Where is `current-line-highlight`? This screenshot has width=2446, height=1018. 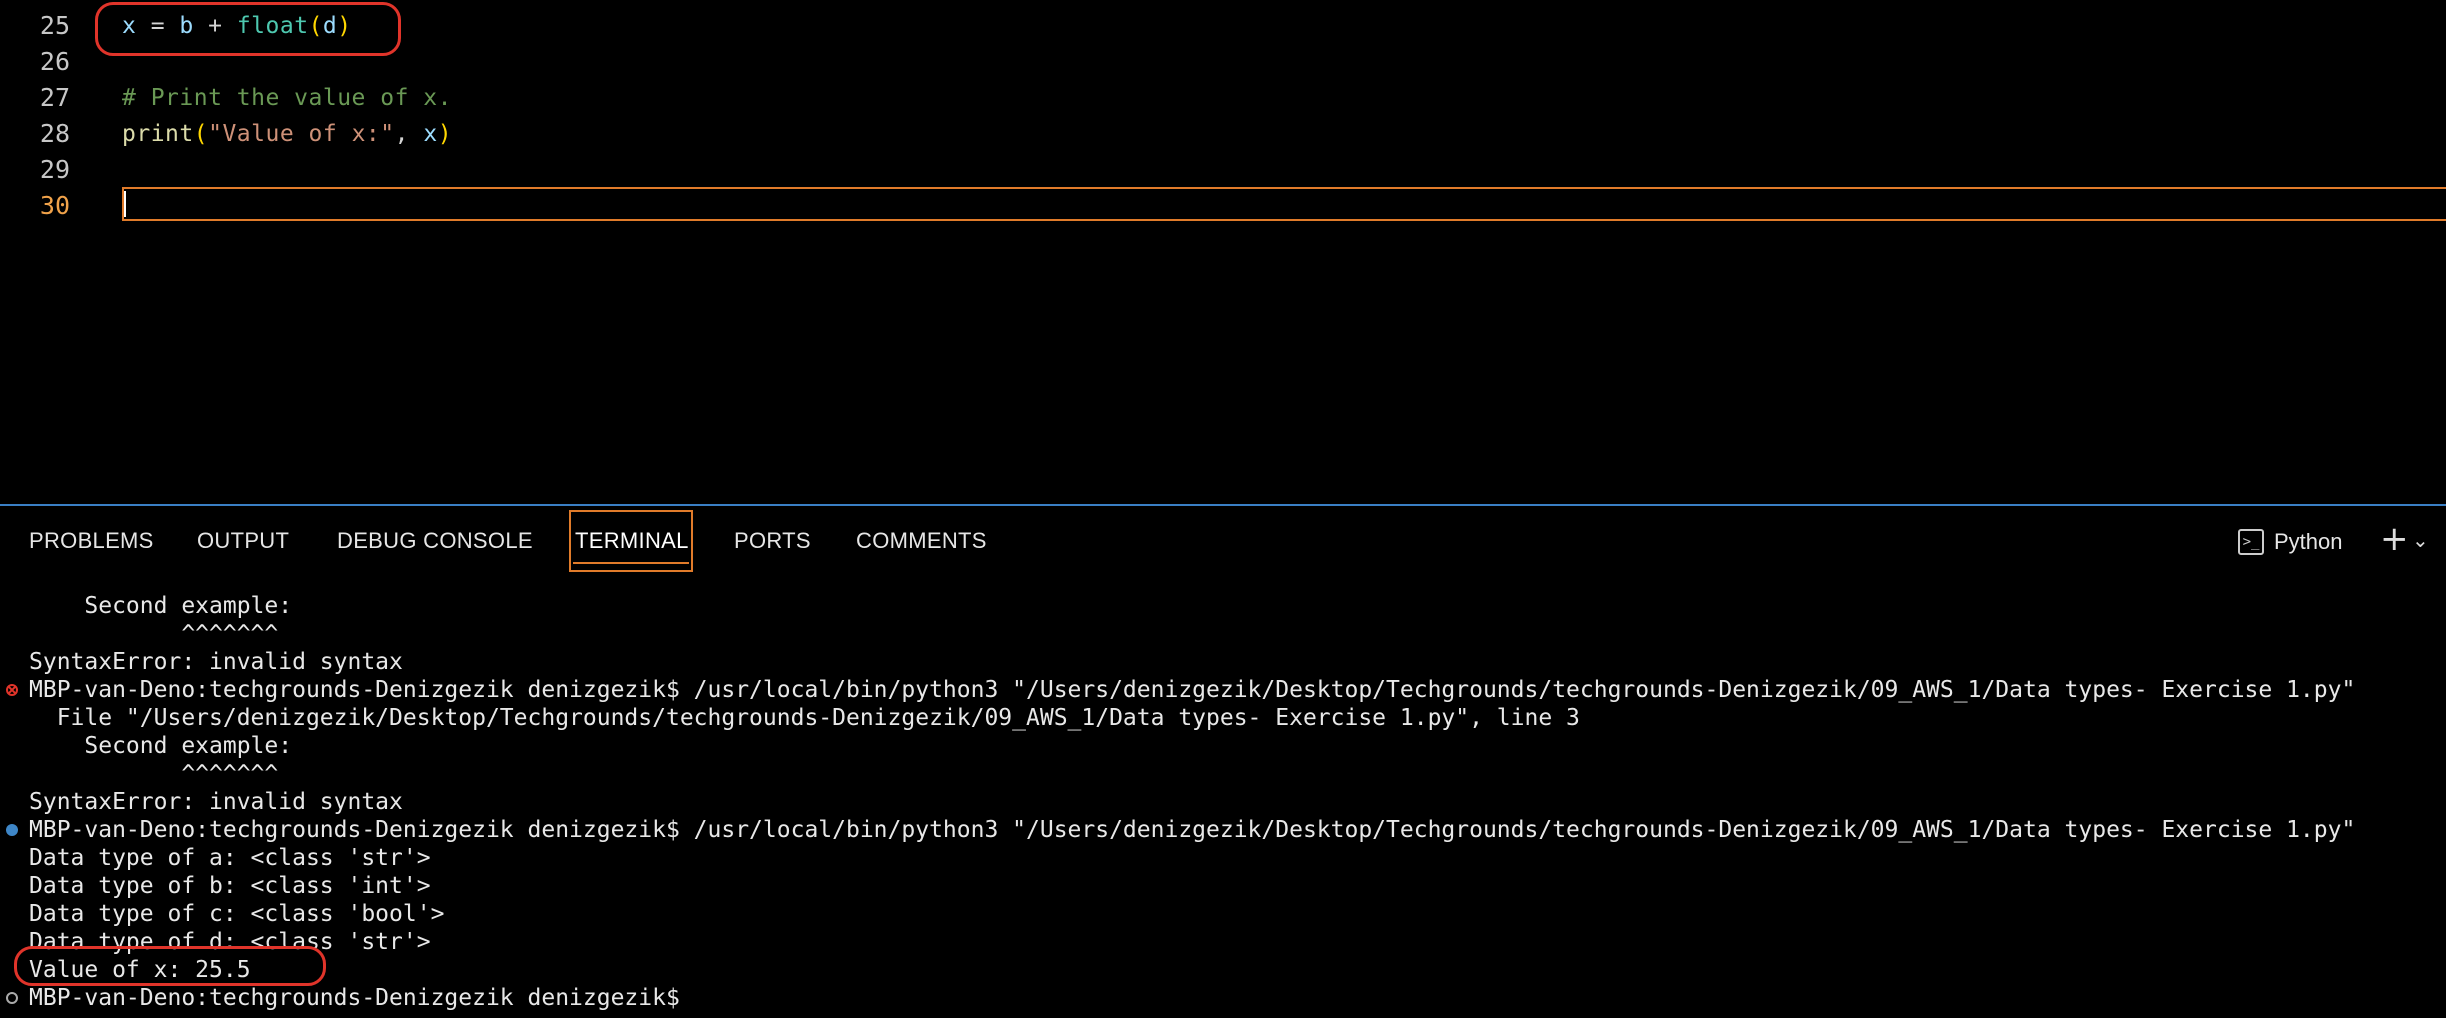
current-line-highlight is located at coordinates (1284, 204).